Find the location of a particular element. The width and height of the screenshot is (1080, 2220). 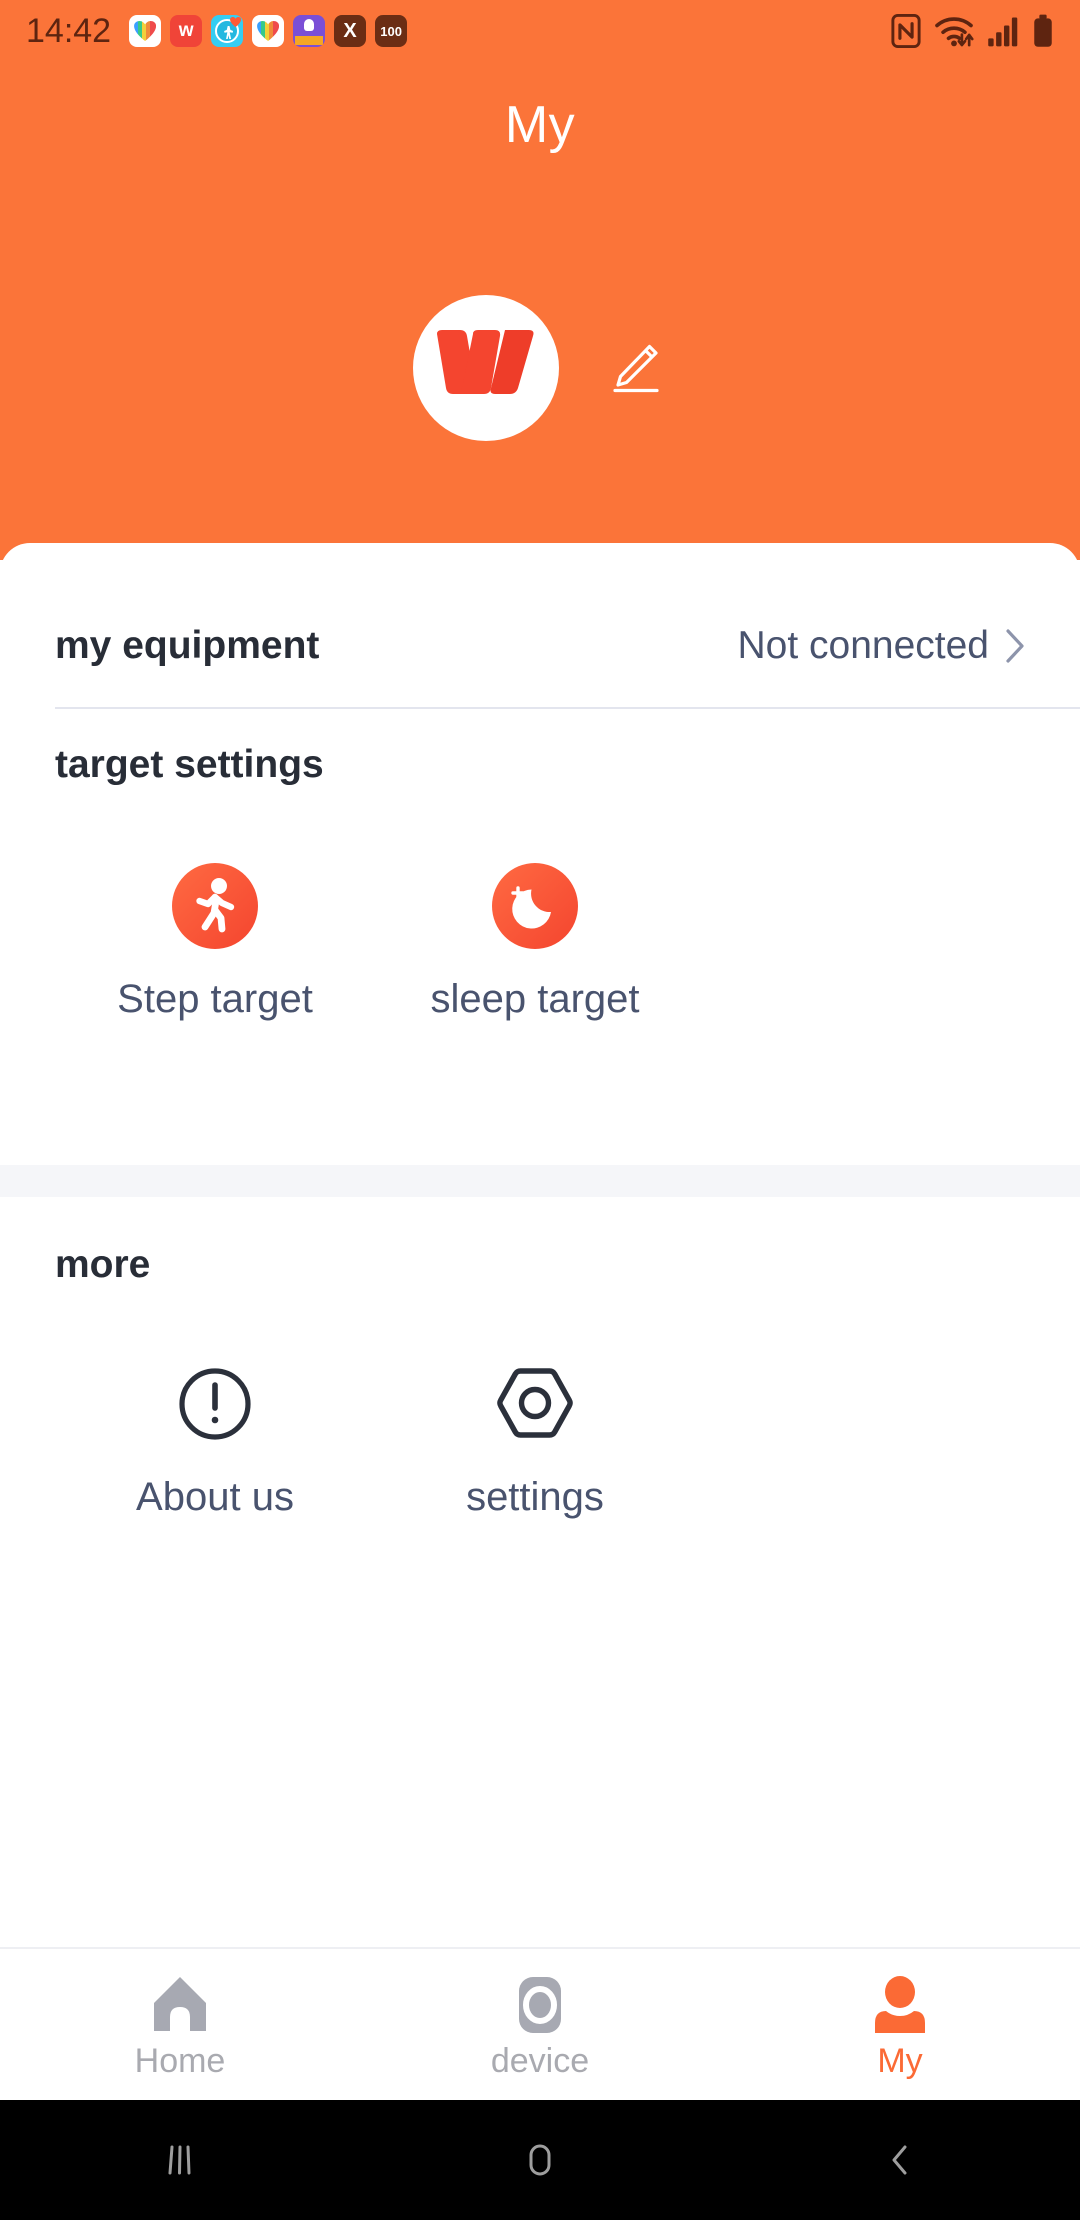

nfc-icon is located at coordinates (906, 31).